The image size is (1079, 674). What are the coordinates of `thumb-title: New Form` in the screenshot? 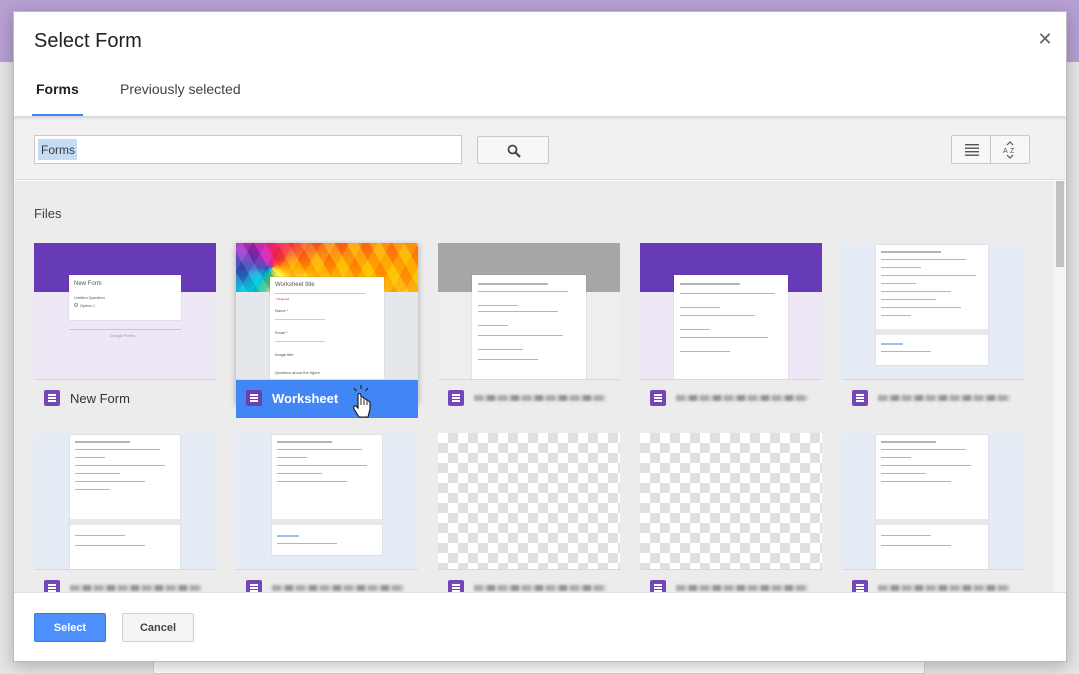 It's located at (88, 284).